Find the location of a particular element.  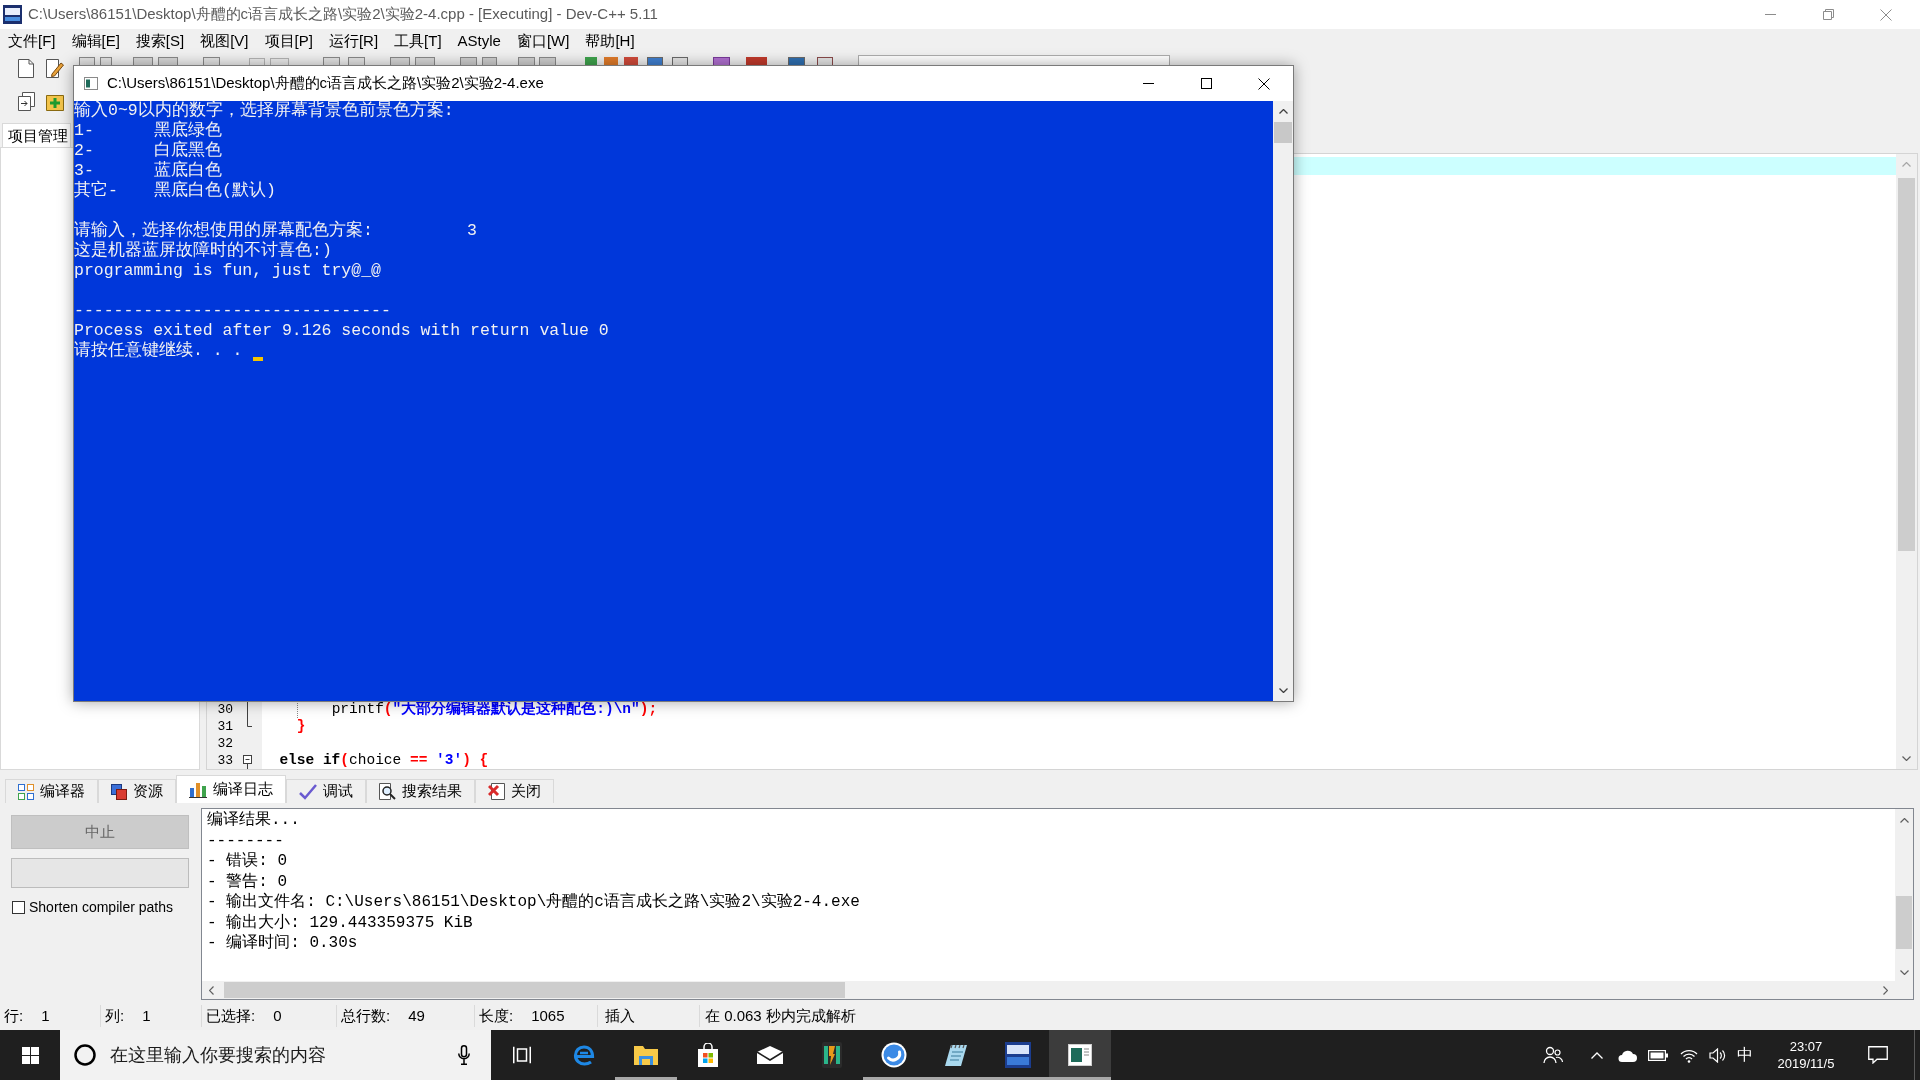

wifi-icon is located at coordinates (1688, 1055).